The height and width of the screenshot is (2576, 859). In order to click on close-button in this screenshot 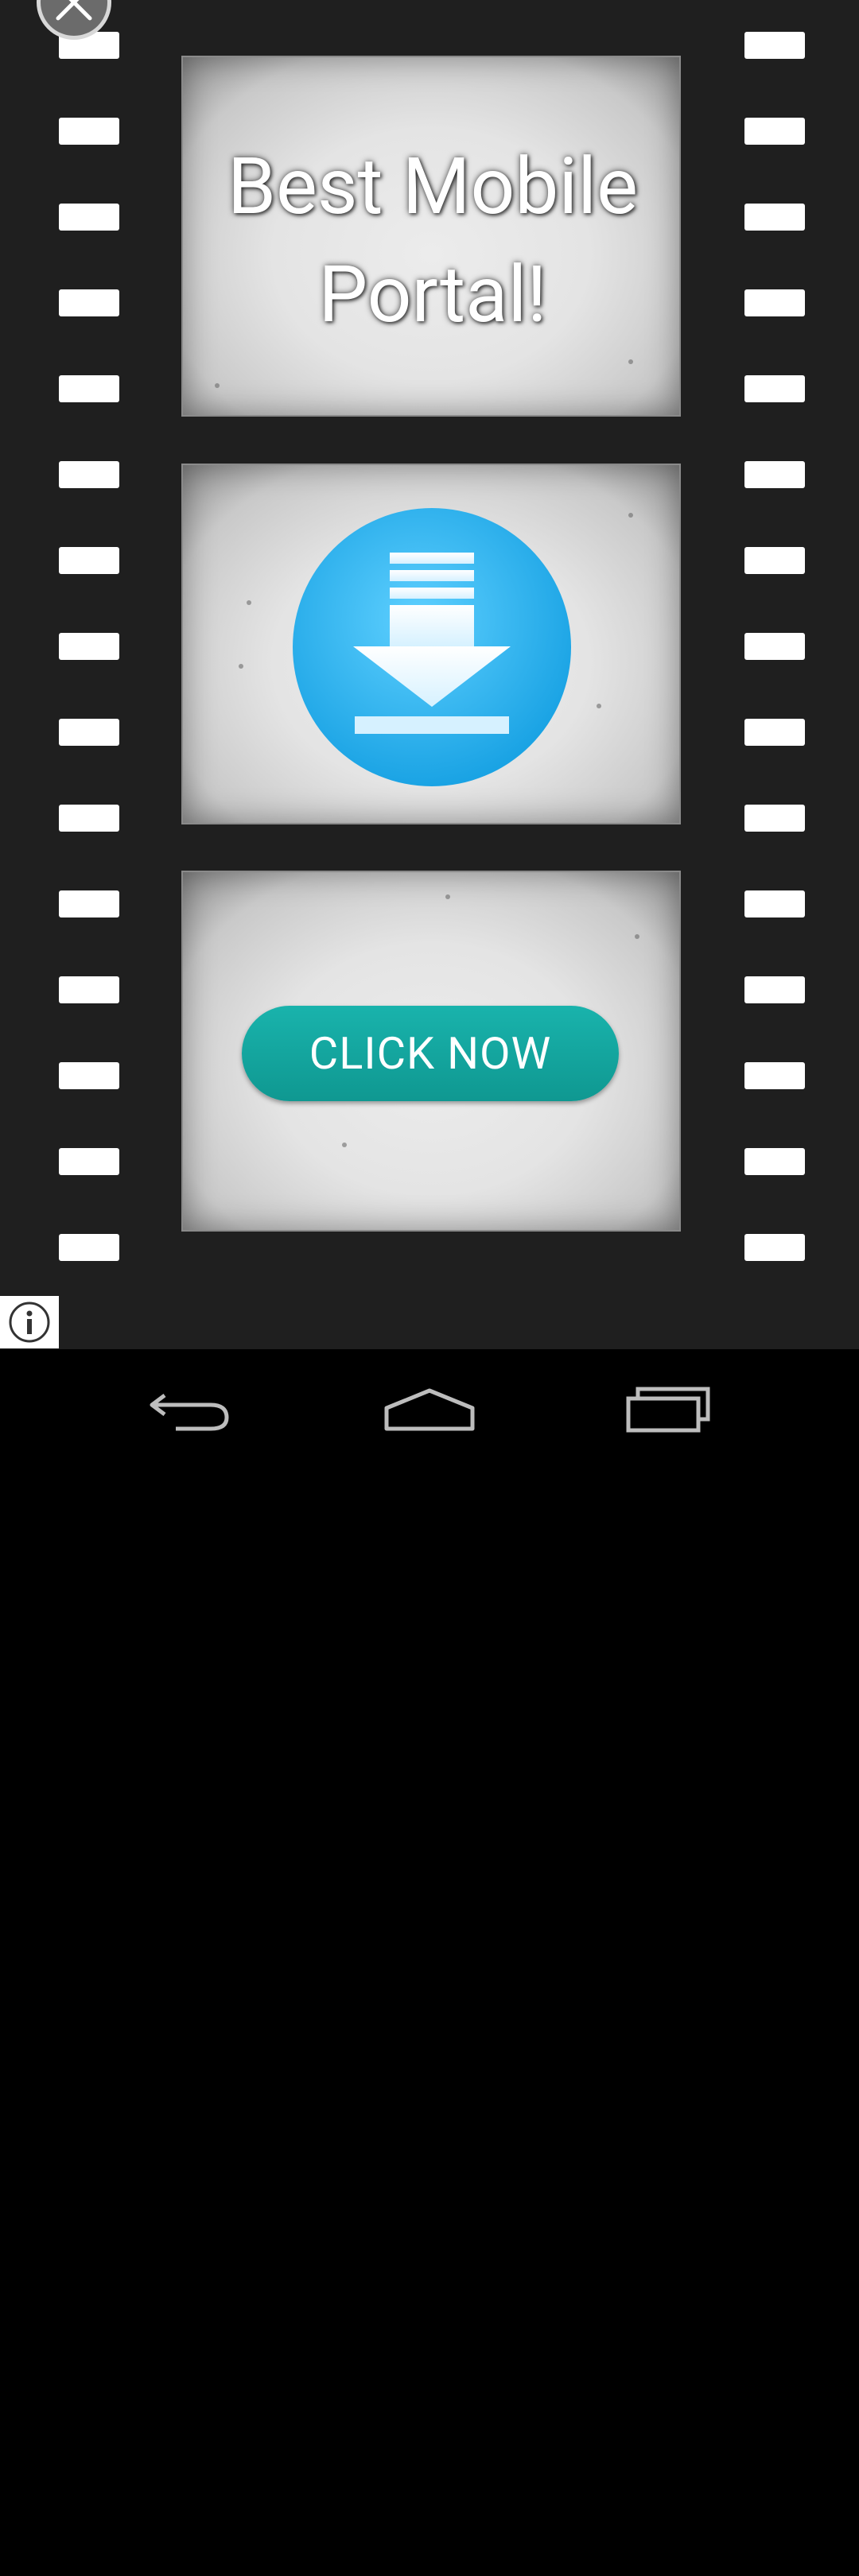, I will do `click(74, 20)`.